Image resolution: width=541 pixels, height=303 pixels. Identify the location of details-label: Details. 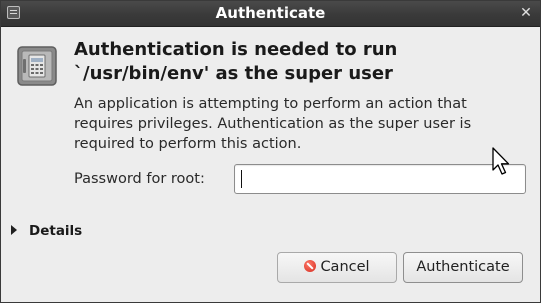
(55, 231).